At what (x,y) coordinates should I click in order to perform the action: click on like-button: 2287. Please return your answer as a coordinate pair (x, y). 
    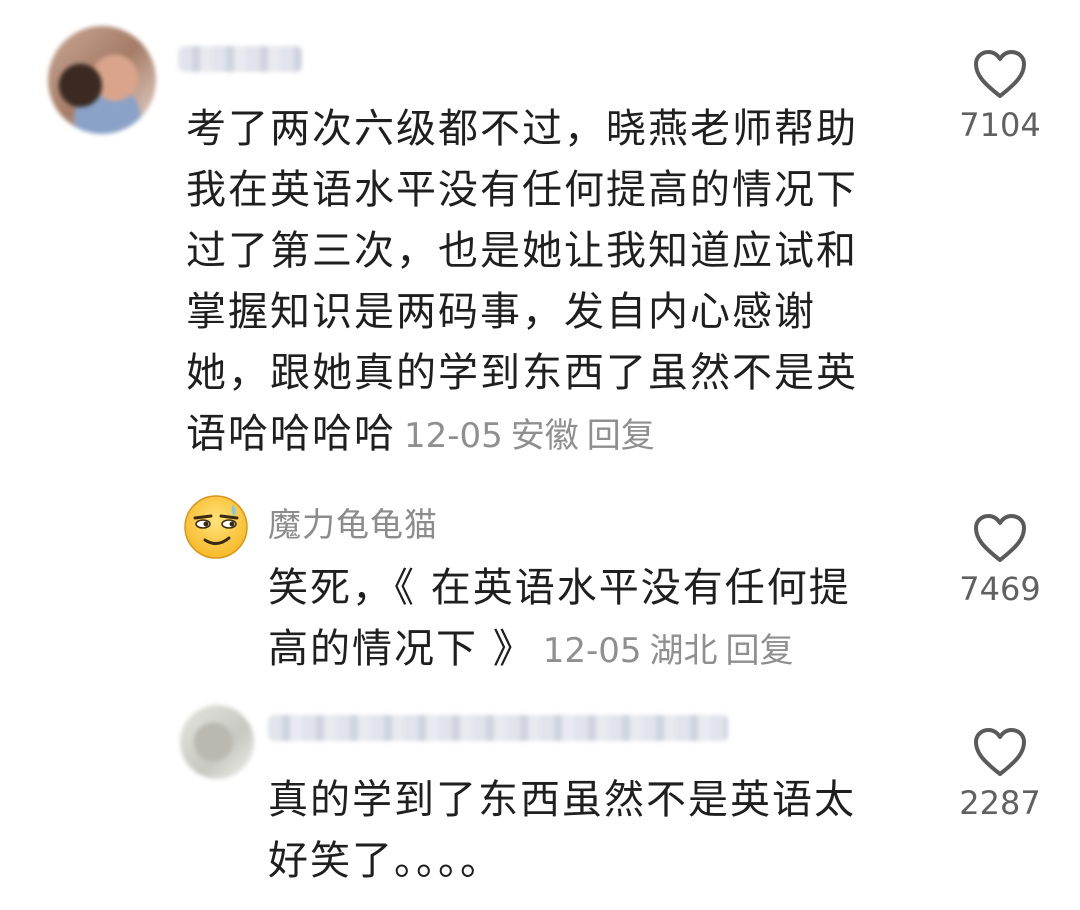
    Looking at the image, I should click on (1000, 774).